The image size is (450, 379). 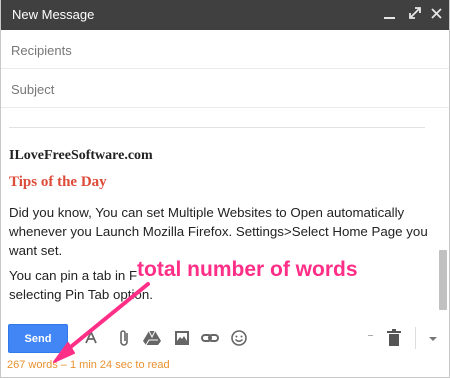 What do you see at coordinates (101, 322) in the screenshot?
I see `annotation-arrow` at bounding box center [101, 322].